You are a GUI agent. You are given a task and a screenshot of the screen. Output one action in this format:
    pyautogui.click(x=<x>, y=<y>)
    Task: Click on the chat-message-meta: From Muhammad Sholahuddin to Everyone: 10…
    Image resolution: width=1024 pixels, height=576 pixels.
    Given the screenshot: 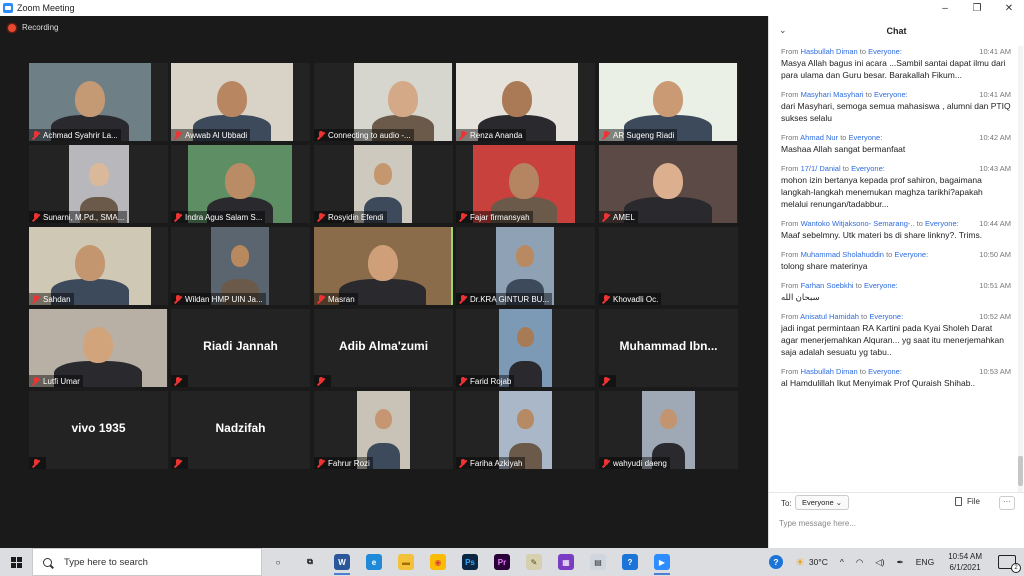 What is the action you would take?
    pyautogui.click(x=896, y=254)
    